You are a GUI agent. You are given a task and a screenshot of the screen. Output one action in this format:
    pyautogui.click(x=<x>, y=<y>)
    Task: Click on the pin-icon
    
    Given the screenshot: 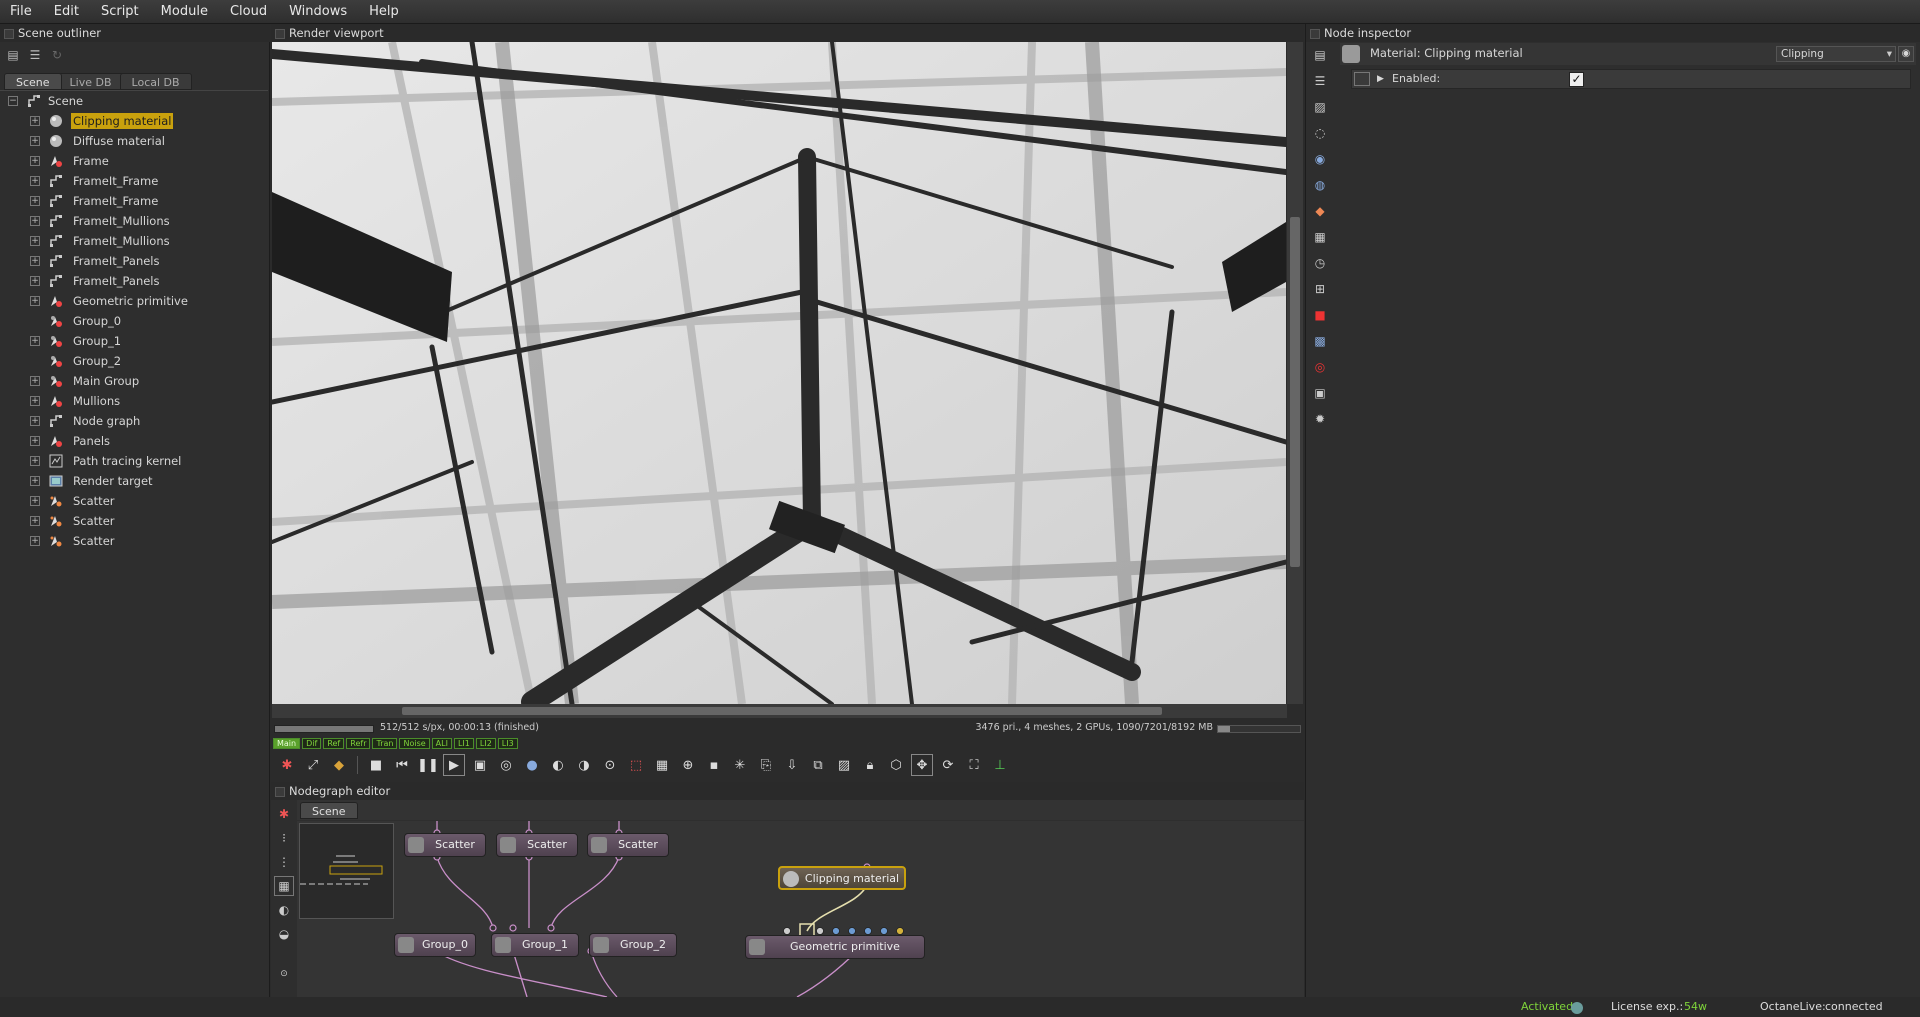 What is the action you would take?
    pyautogui.click(x=1362, y=79)
    